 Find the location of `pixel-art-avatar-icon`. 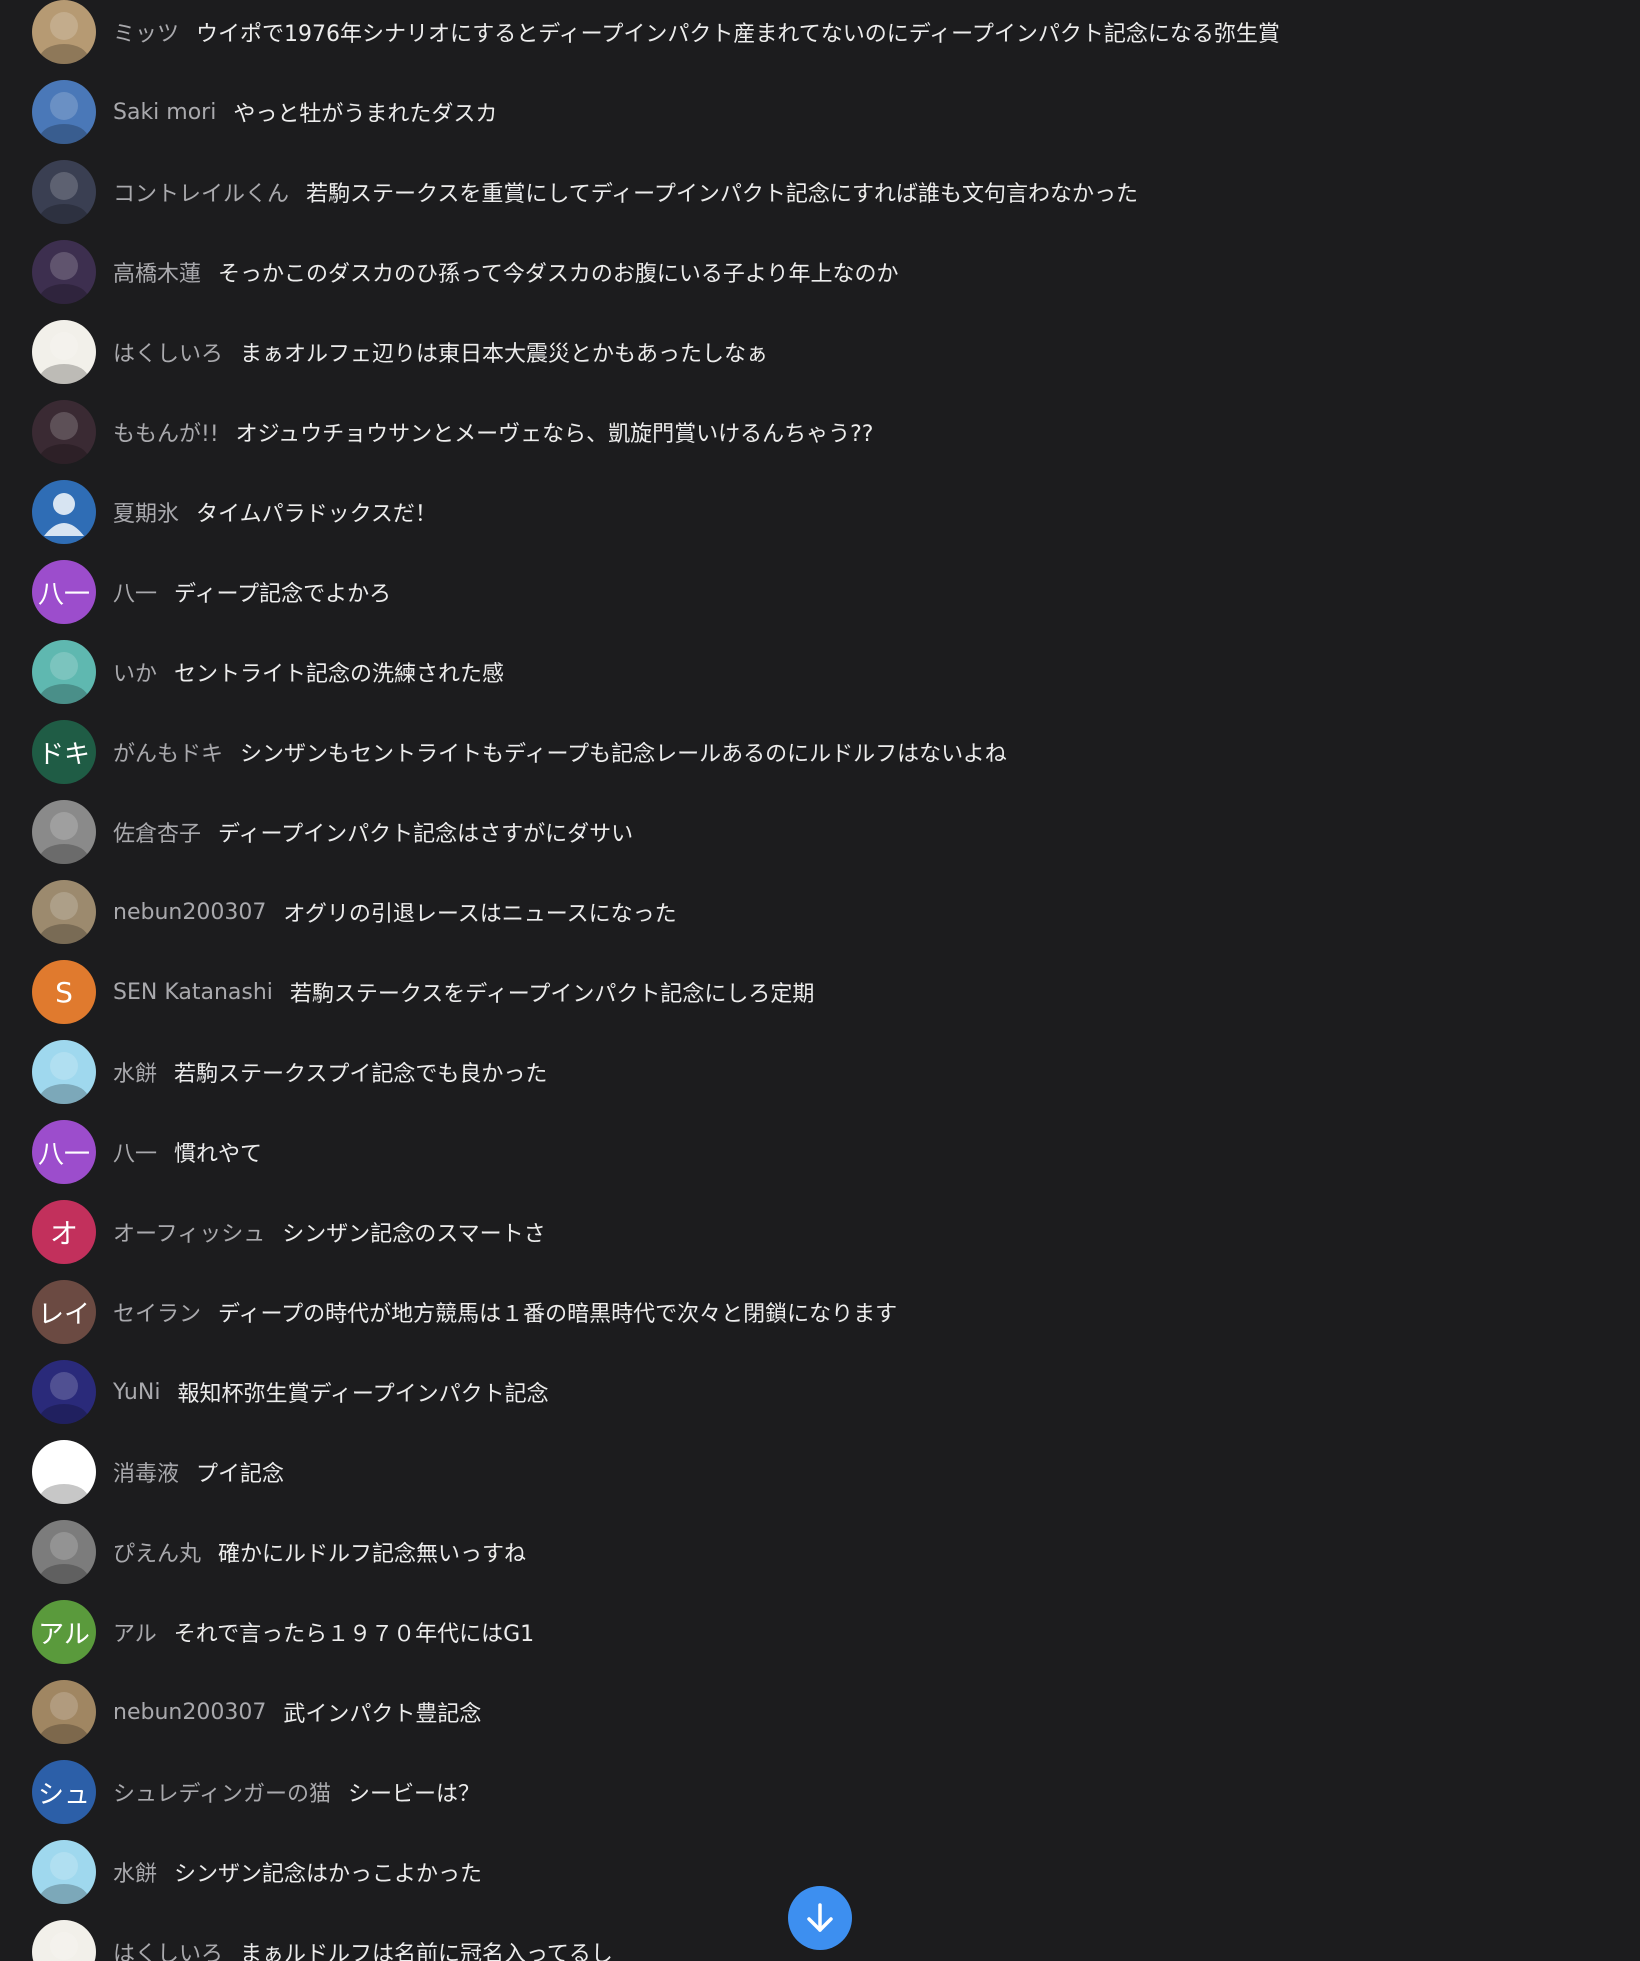

pixel-art-avatar-icon is located at coordinates (64, 672).